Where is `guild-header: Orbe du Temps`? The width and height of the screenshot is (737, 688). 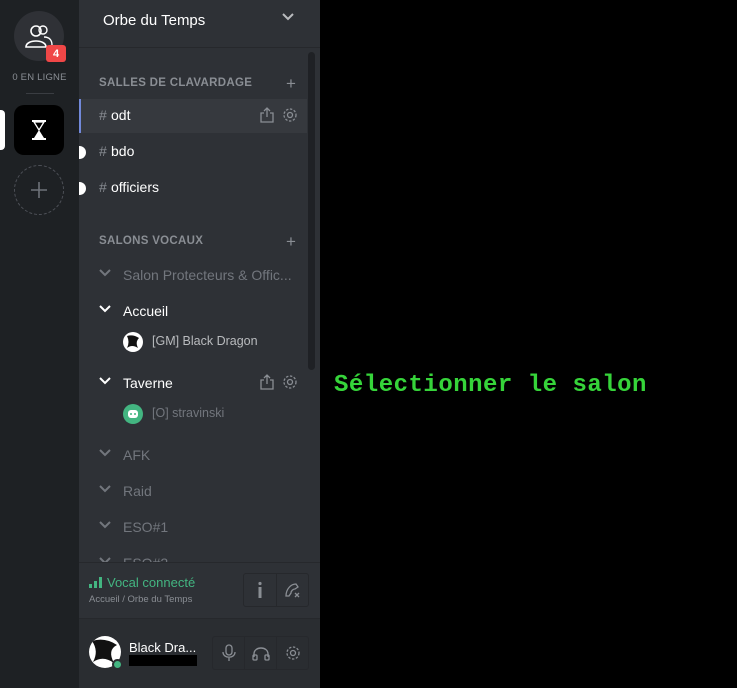 guild-header: Orbe du Temps is located at coordinates (199, 24).